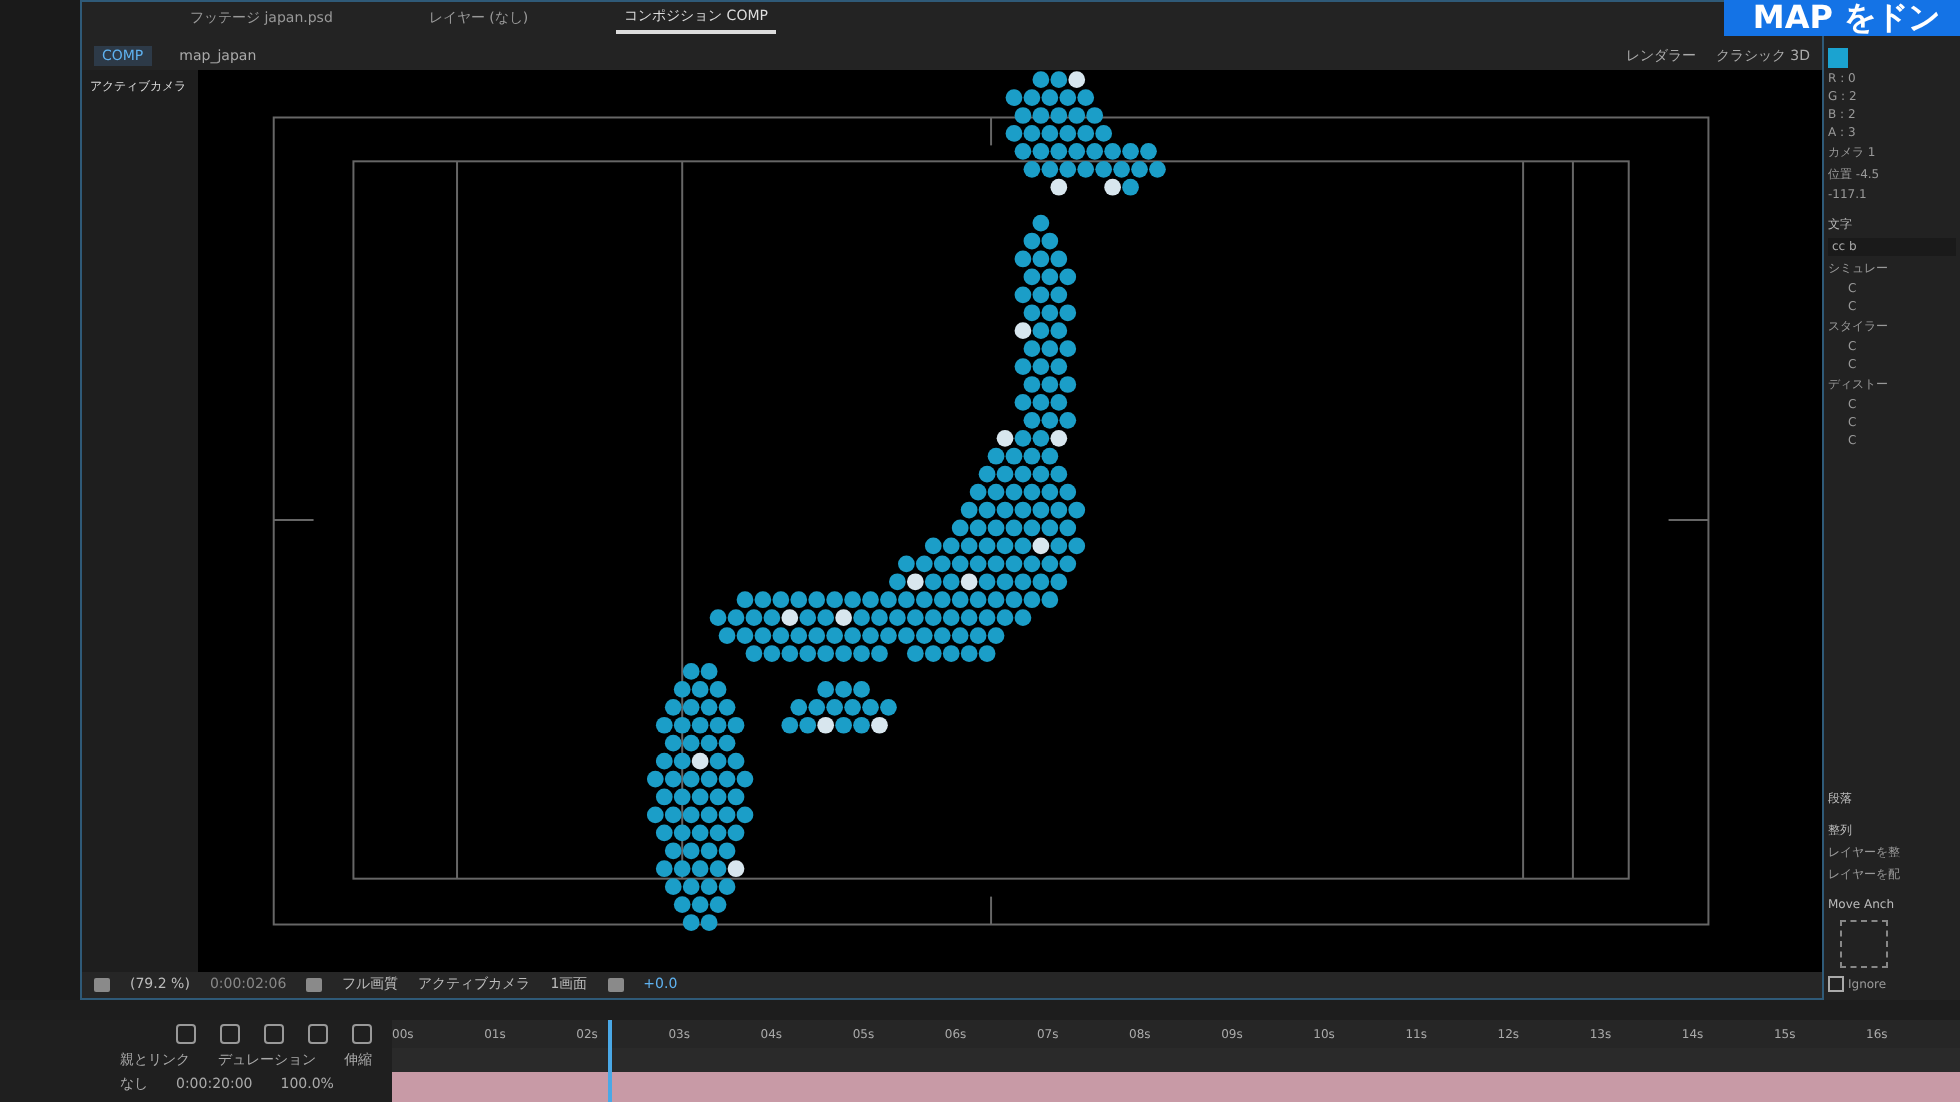  What do you see at coordinates (1842, 18) in the screenshot?
I see `caption-banner: MAP をドン` at bounding box center [1842, 18].